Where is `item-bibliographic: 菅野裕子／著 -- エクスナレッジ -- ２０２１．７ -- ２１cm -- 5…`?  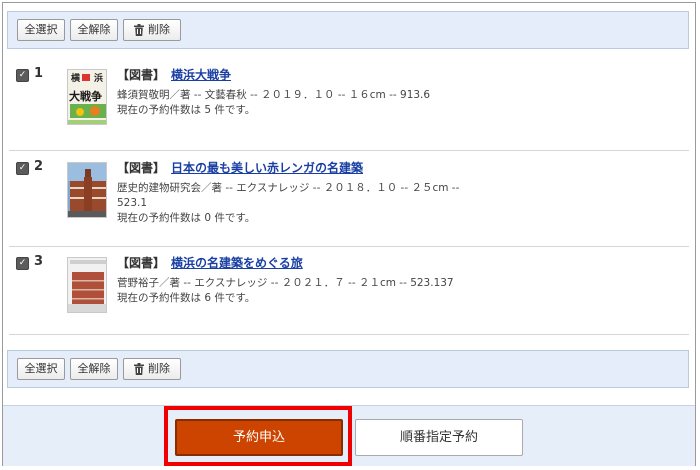 item-bibliographic: 菅野裕子／著 -- エクスナレッジ -- ２０２１．７ -- ２１cm -- 5… is located at coordinates (285, 283).